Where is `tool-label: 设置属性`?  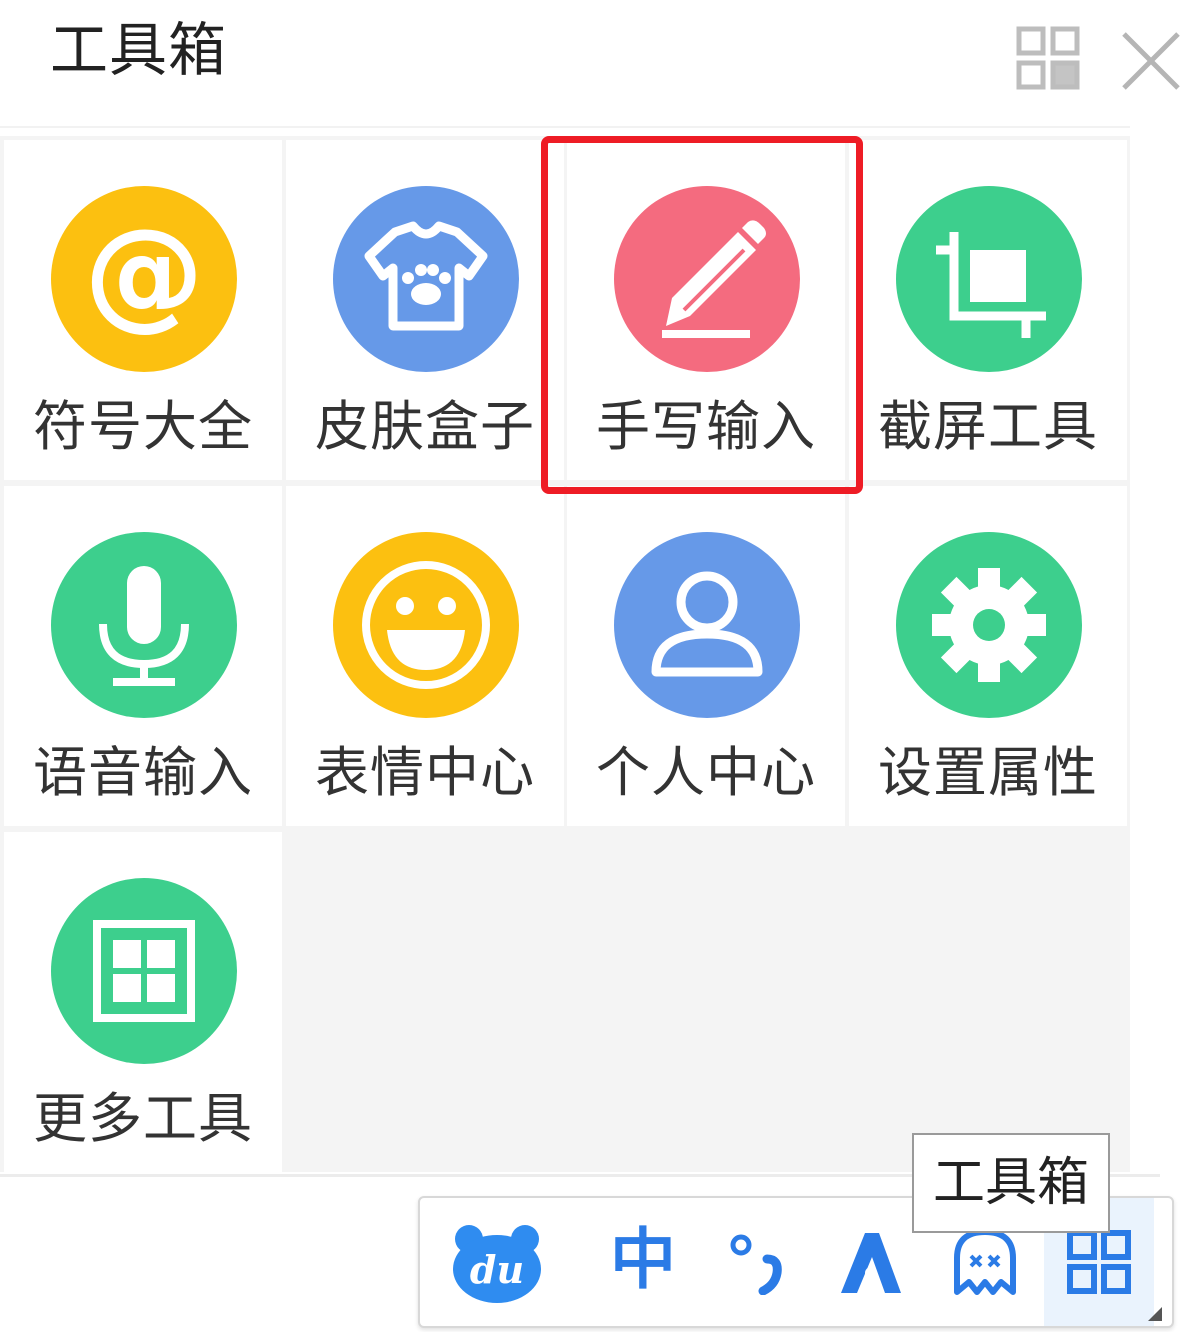
tool-label: 设置属性 is located at coordinates (988, 772).